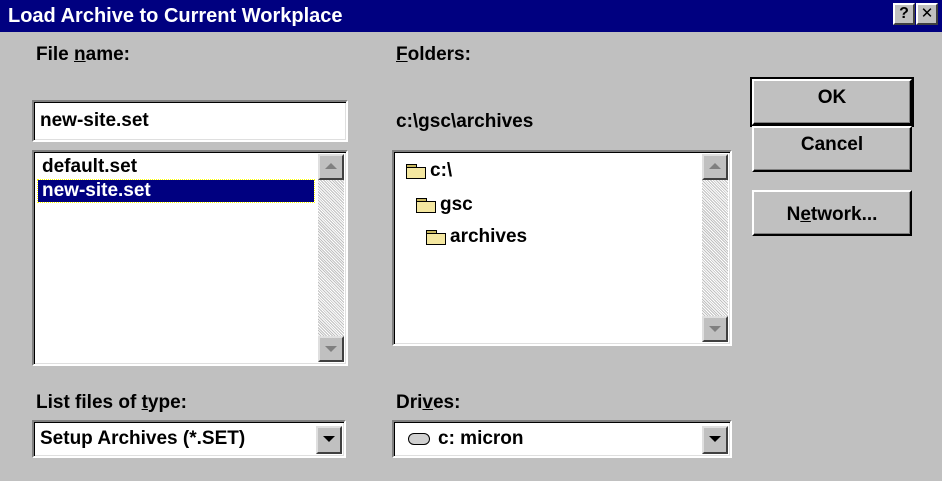  I want to click on hard-drive-icon, so click(419, 438).